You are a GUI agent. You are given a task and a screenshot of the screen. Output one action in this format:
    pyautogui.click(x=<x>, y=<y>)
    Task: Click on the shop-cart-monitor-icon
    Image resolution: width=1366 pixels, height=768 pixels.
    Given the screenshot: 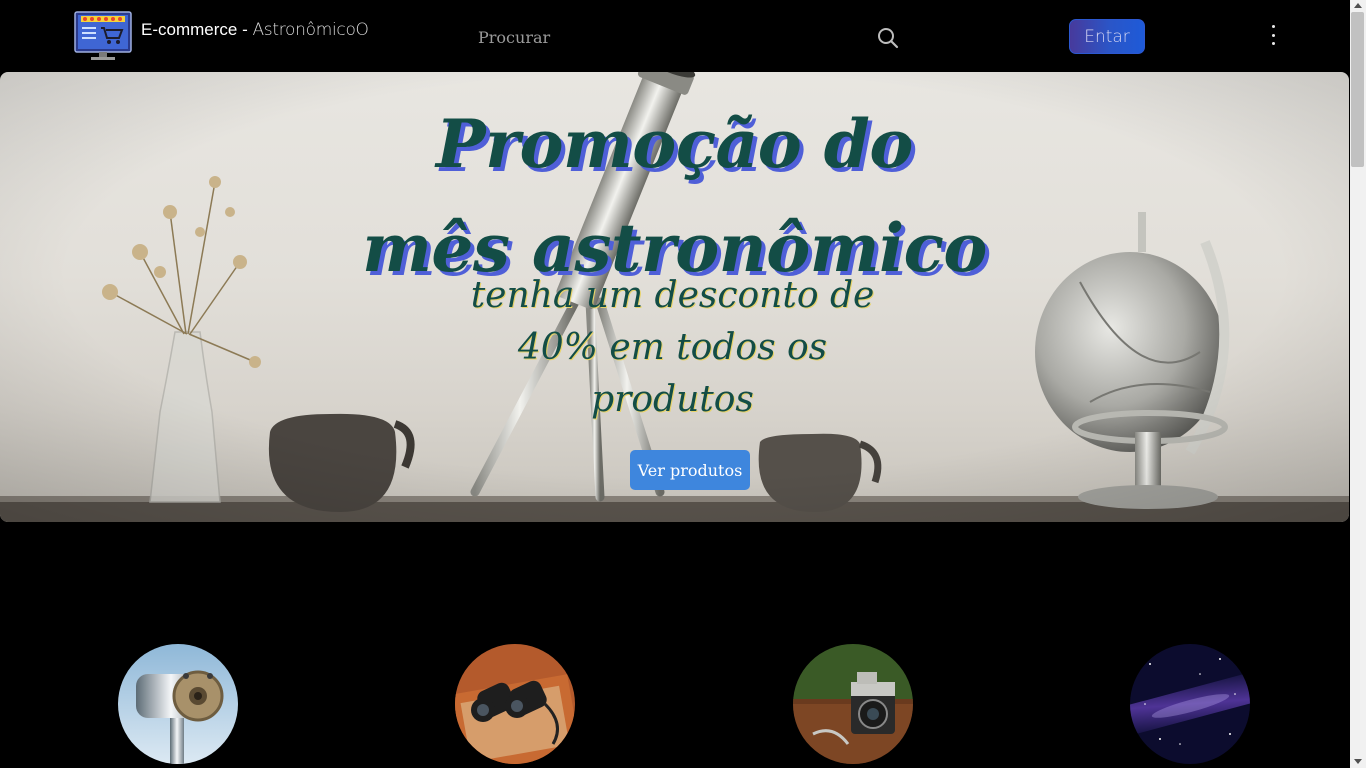 What is the action you would take?
    pyautogui.click(x=103, y=36)
    